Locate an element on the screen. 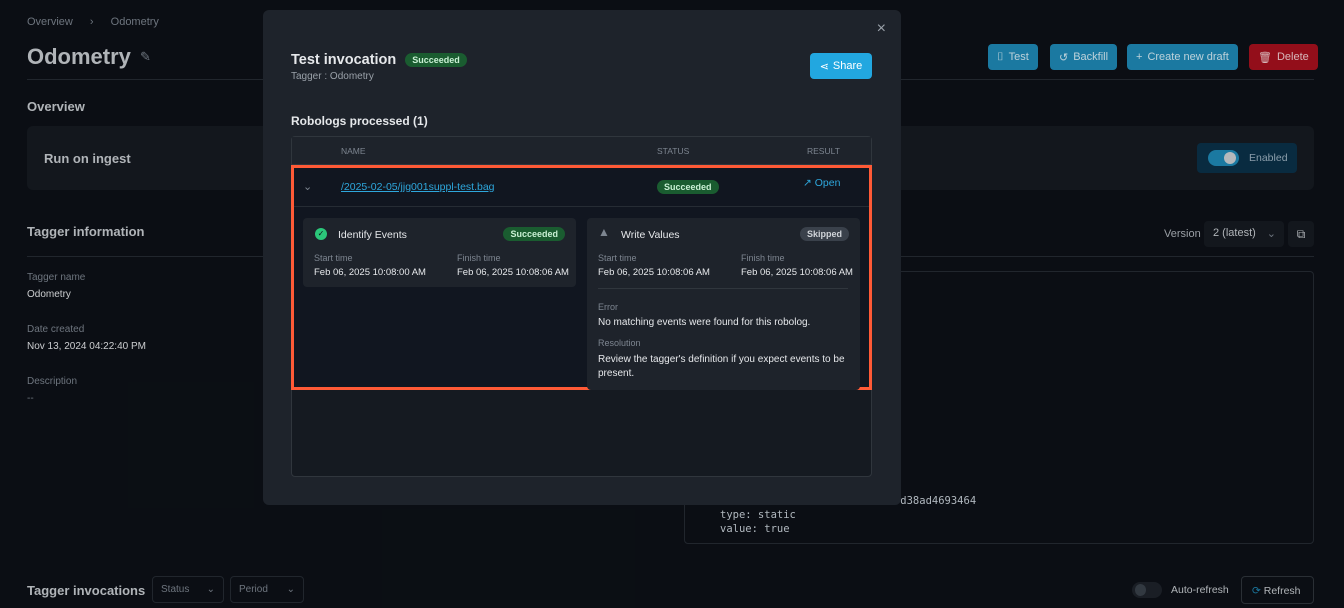 This screenshot has height=608, width=1344. chevron-down-icon: ⌄ is located at coordinates (307, 186).